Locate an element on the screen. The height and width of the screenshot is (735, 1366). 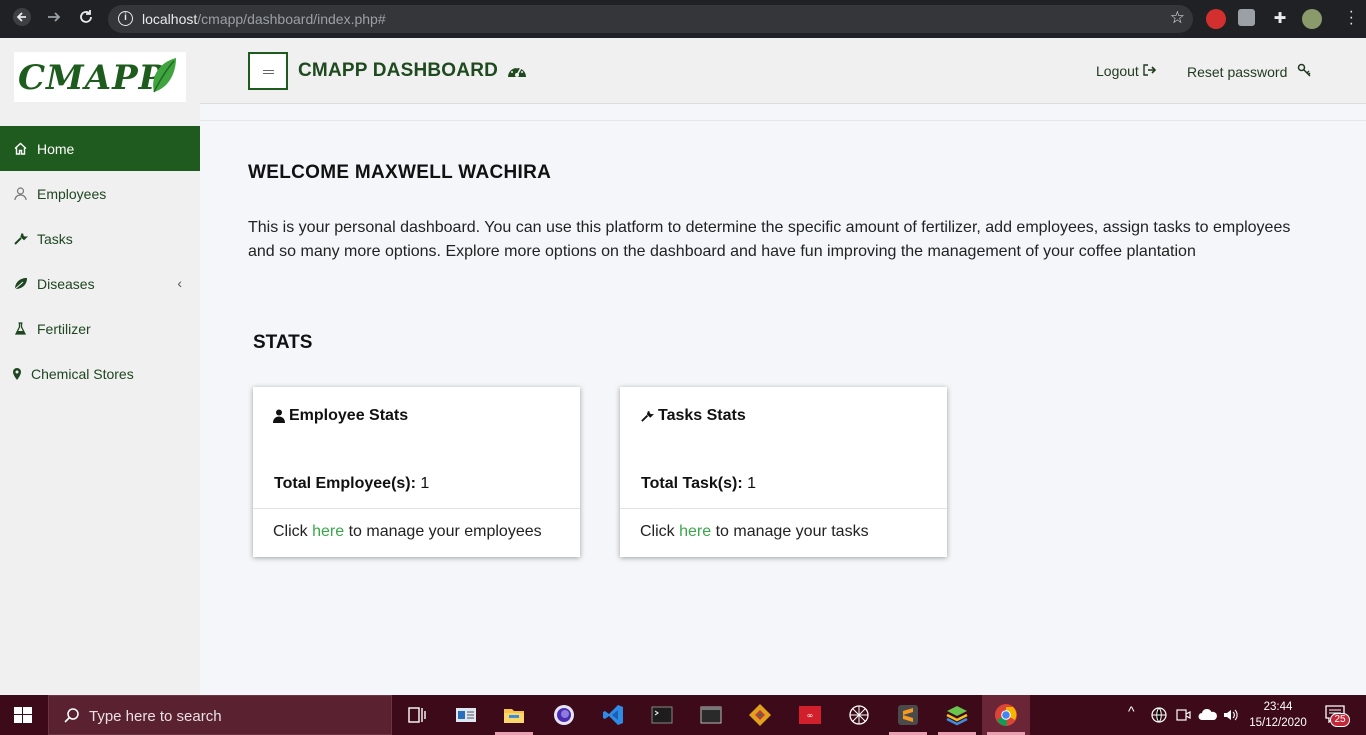
dashboard-gauge-icon is located at coordinates (517, 71).